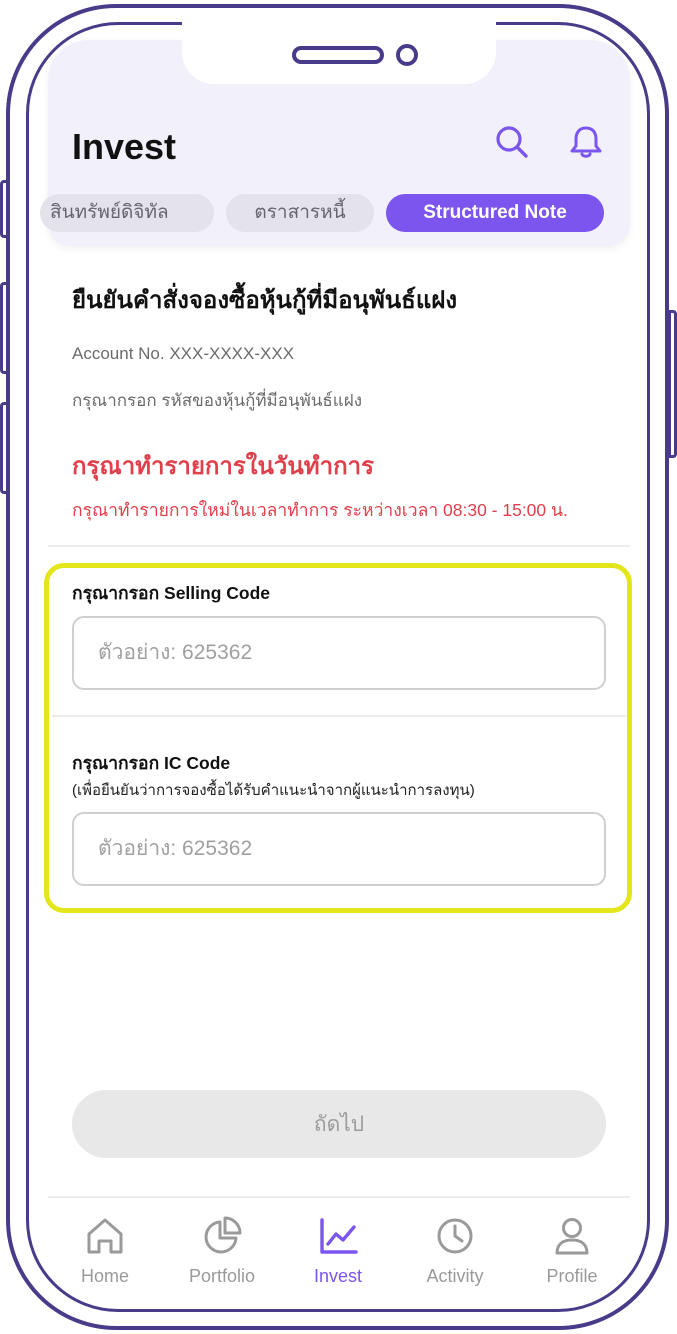 The height and width of the screenshot is (1334, 677). I want to click on bell-icon, so click(586, 142).